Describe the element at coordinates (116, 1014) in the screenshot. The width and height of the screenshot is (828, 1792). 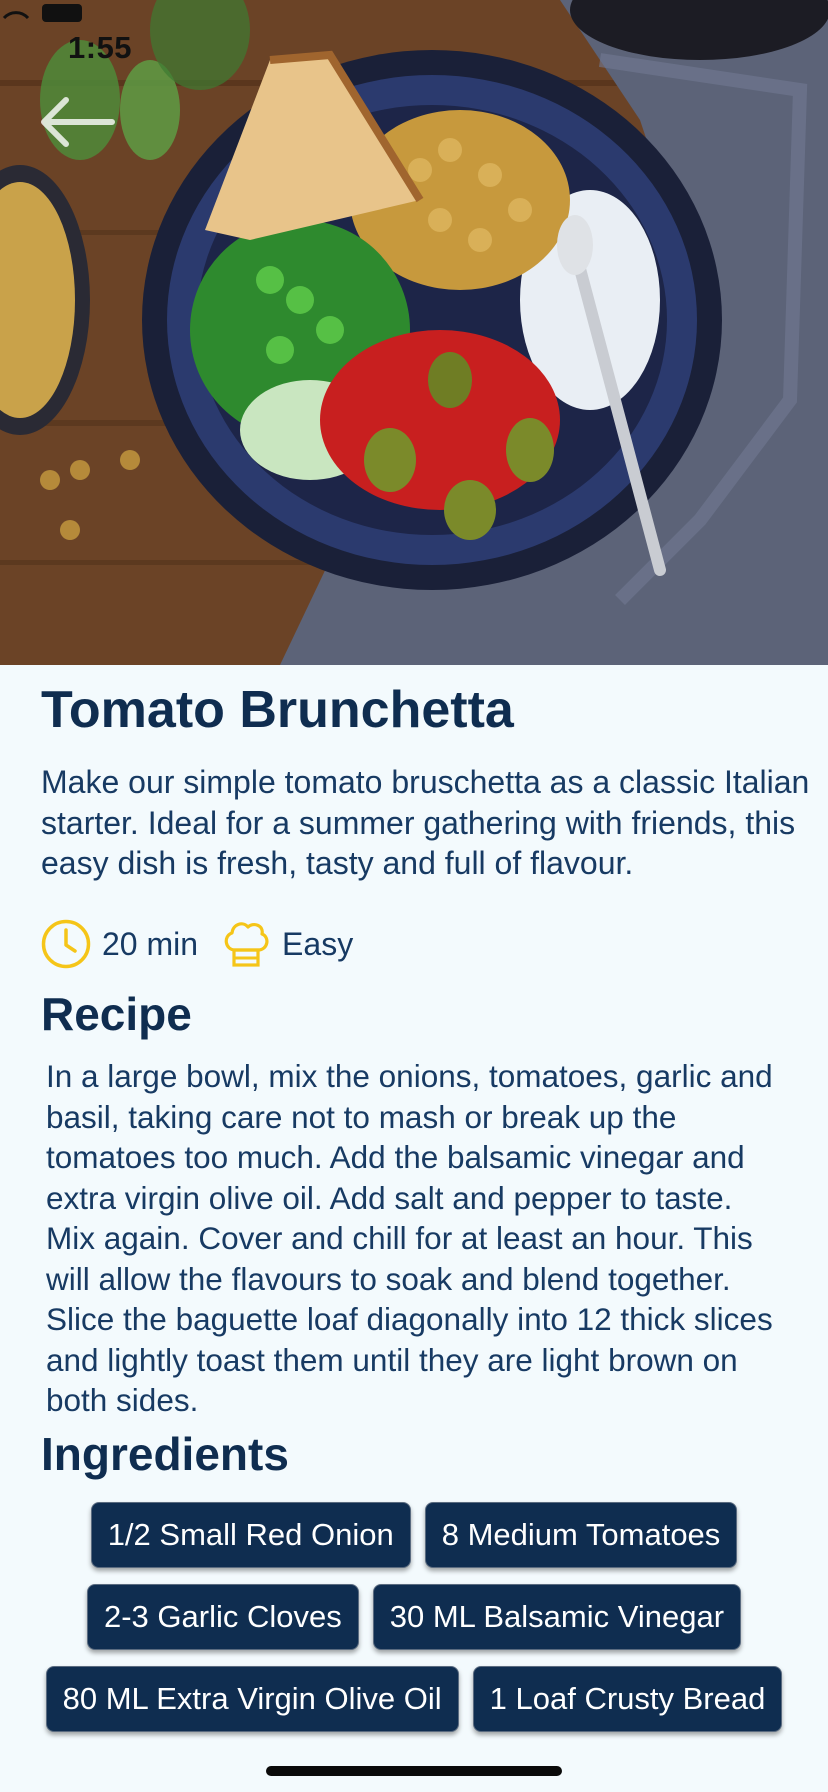
I see `recipe-heading: Recipe` at that location.